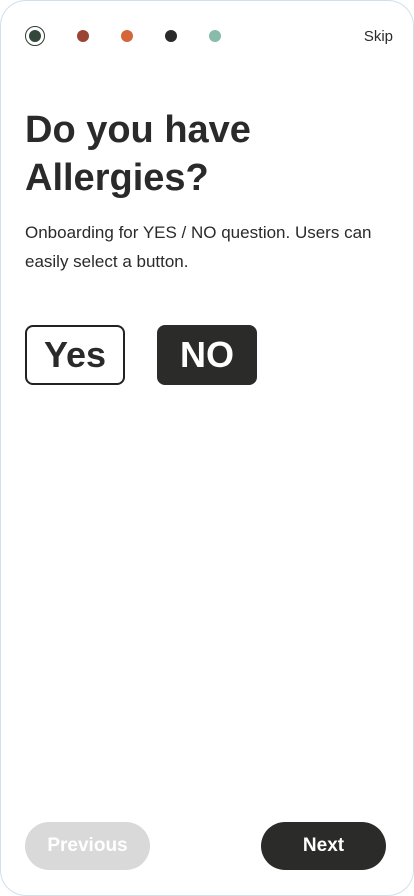 The height and width of the screenshot is (896, 414). Describe the element at coordinates (139, 36) in the screenshot. I see `progress-indicator` at that location.